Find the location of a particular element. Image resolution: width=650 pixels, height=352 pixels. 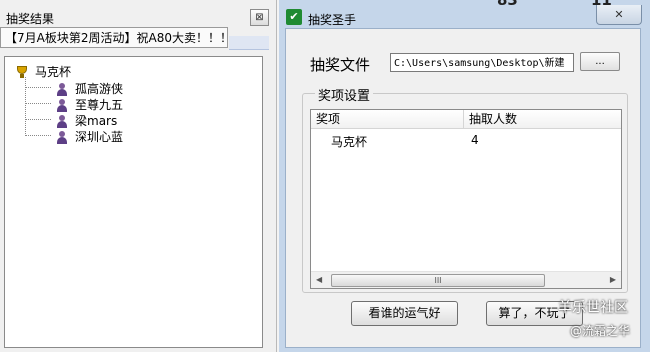

results-window-title: 抽奖结果 is located at coordinates (30, 19).